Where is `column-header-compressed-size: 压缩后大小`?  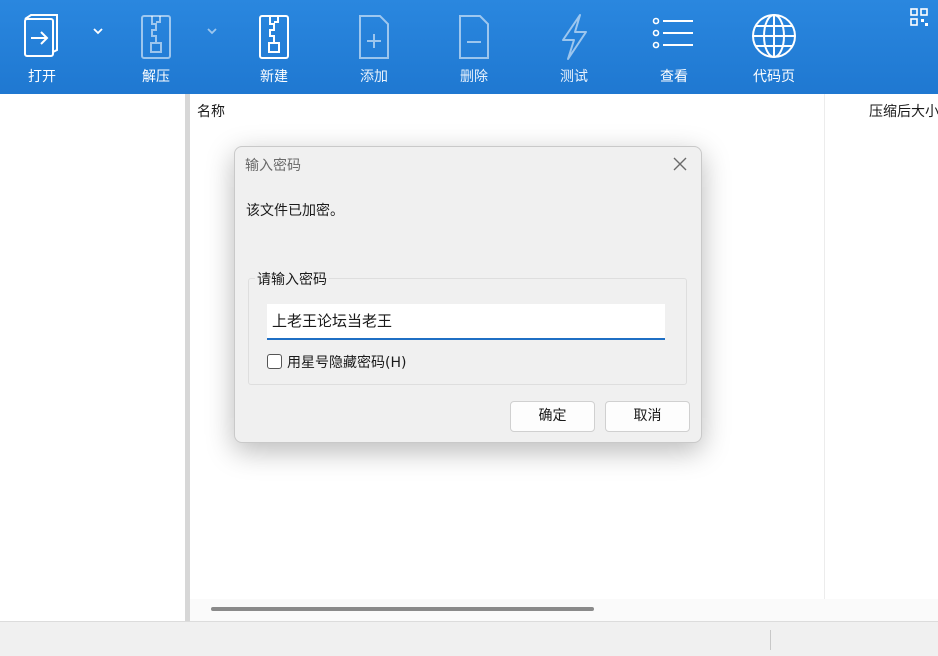 column-header-compressed-size: 压缩后大小 is located at coordinates (903, 111).